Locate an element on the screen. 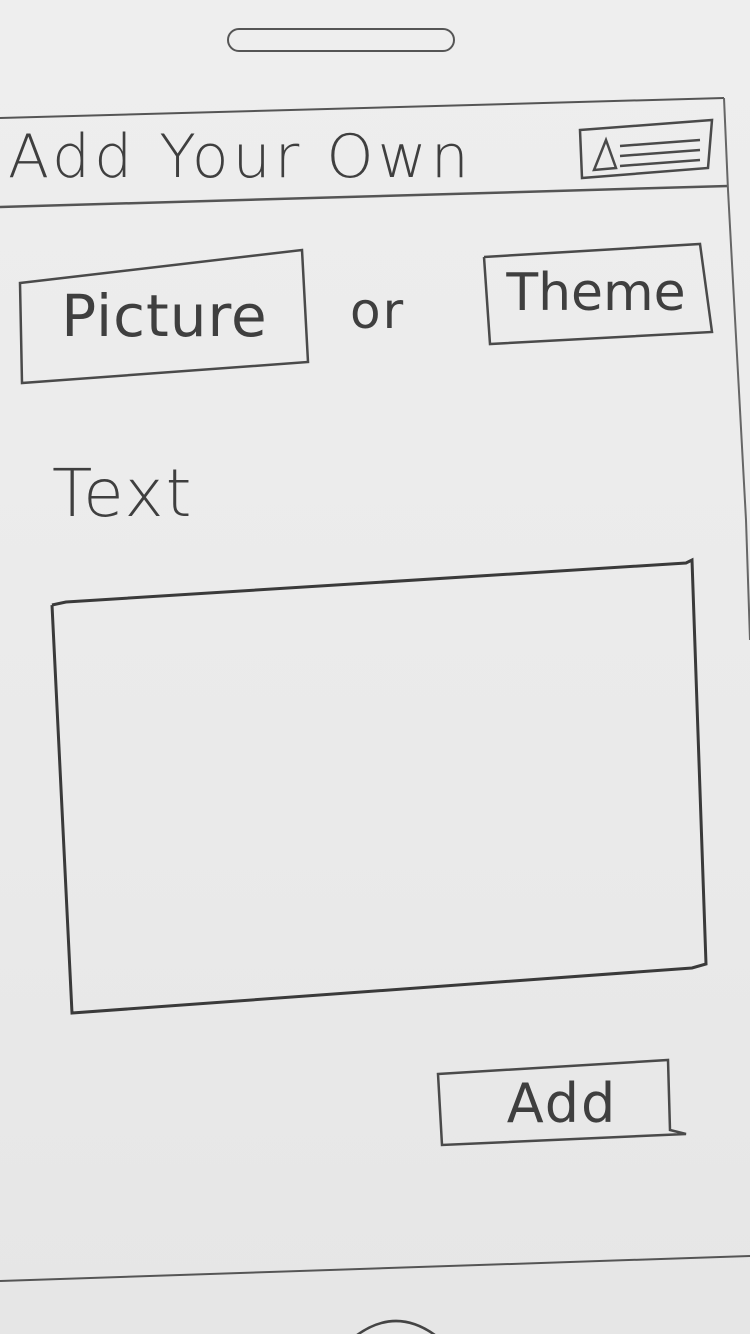  bottom-divider-line is located at coordinates (375, 1268).